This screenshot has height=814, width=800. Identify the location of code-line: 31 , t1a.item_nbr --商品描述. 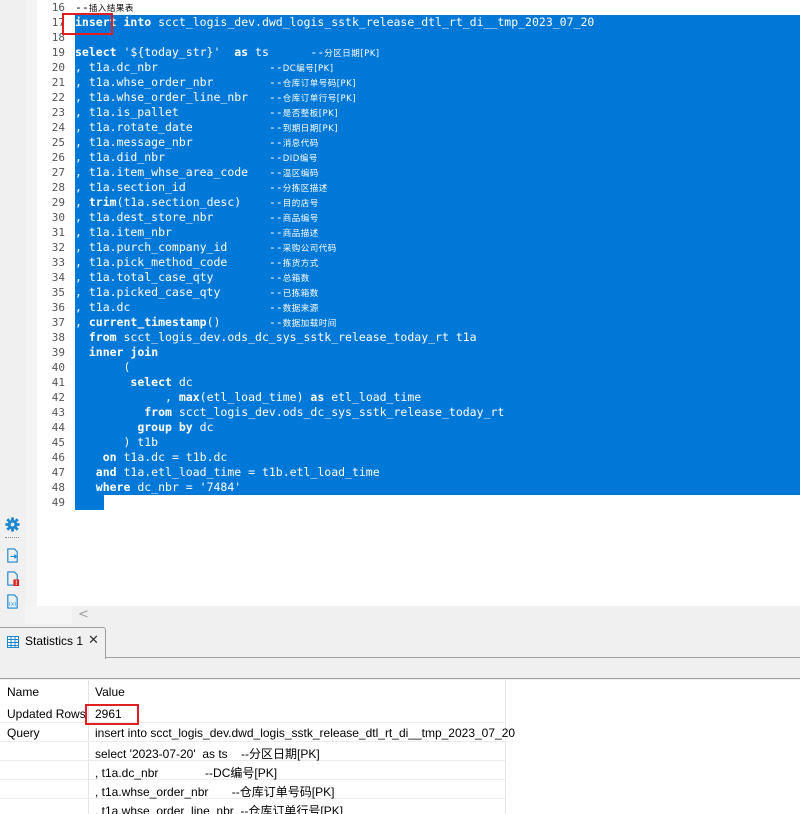
(400, 232).